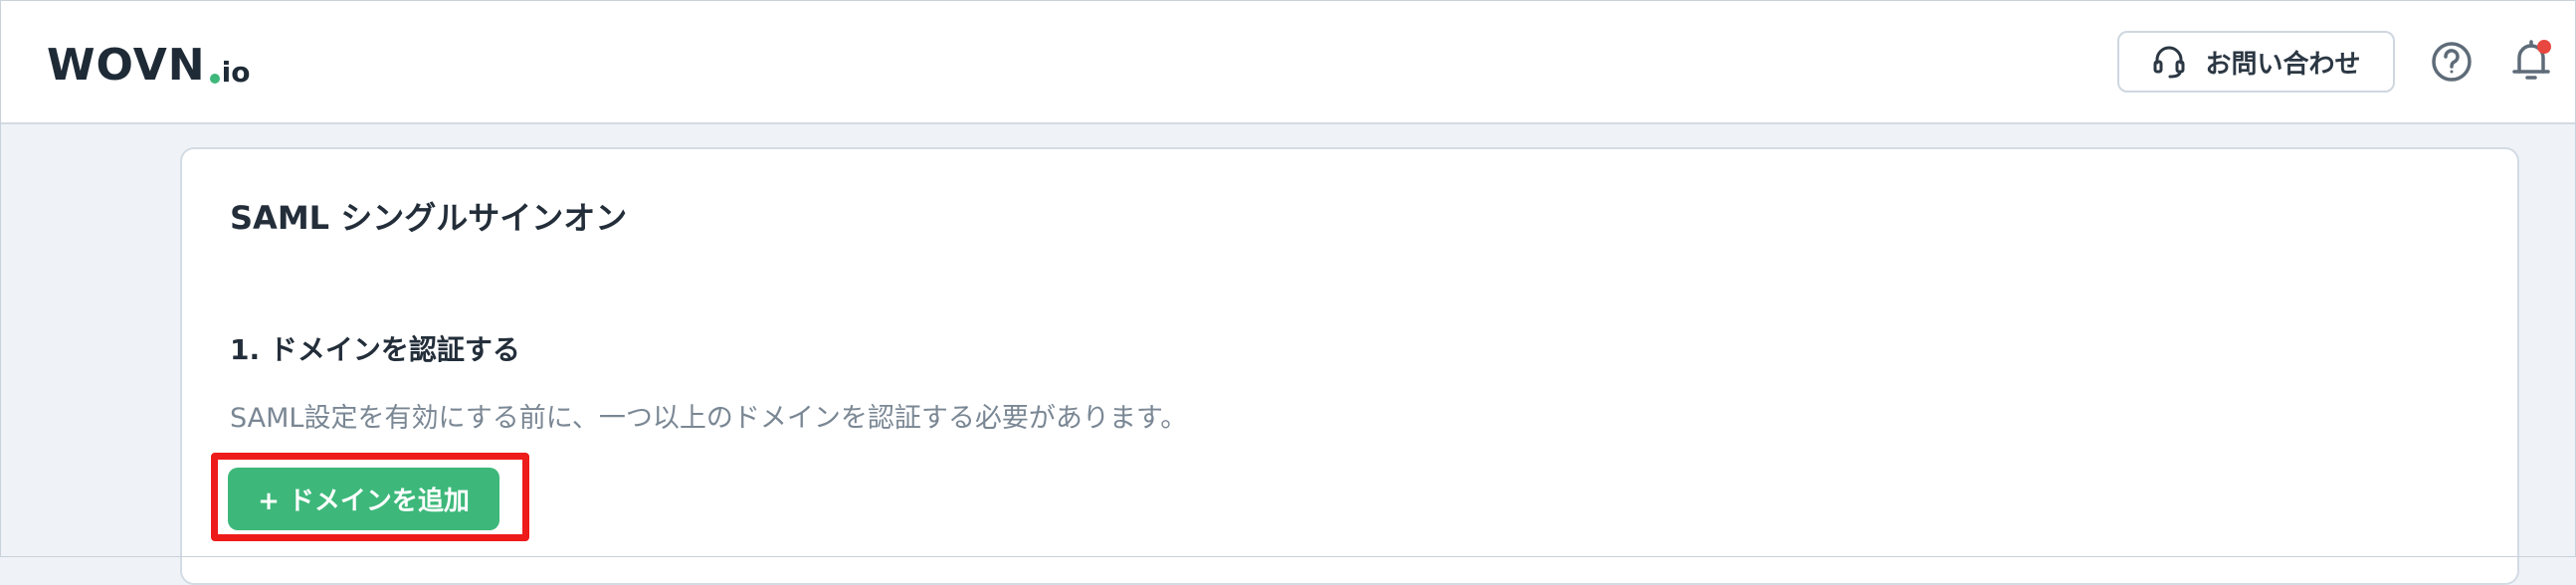 This screenshot has width=2576, height=585. Describe the element at coordinates (2169, 62) in the screenshot. I see `headset-icon` at that location.